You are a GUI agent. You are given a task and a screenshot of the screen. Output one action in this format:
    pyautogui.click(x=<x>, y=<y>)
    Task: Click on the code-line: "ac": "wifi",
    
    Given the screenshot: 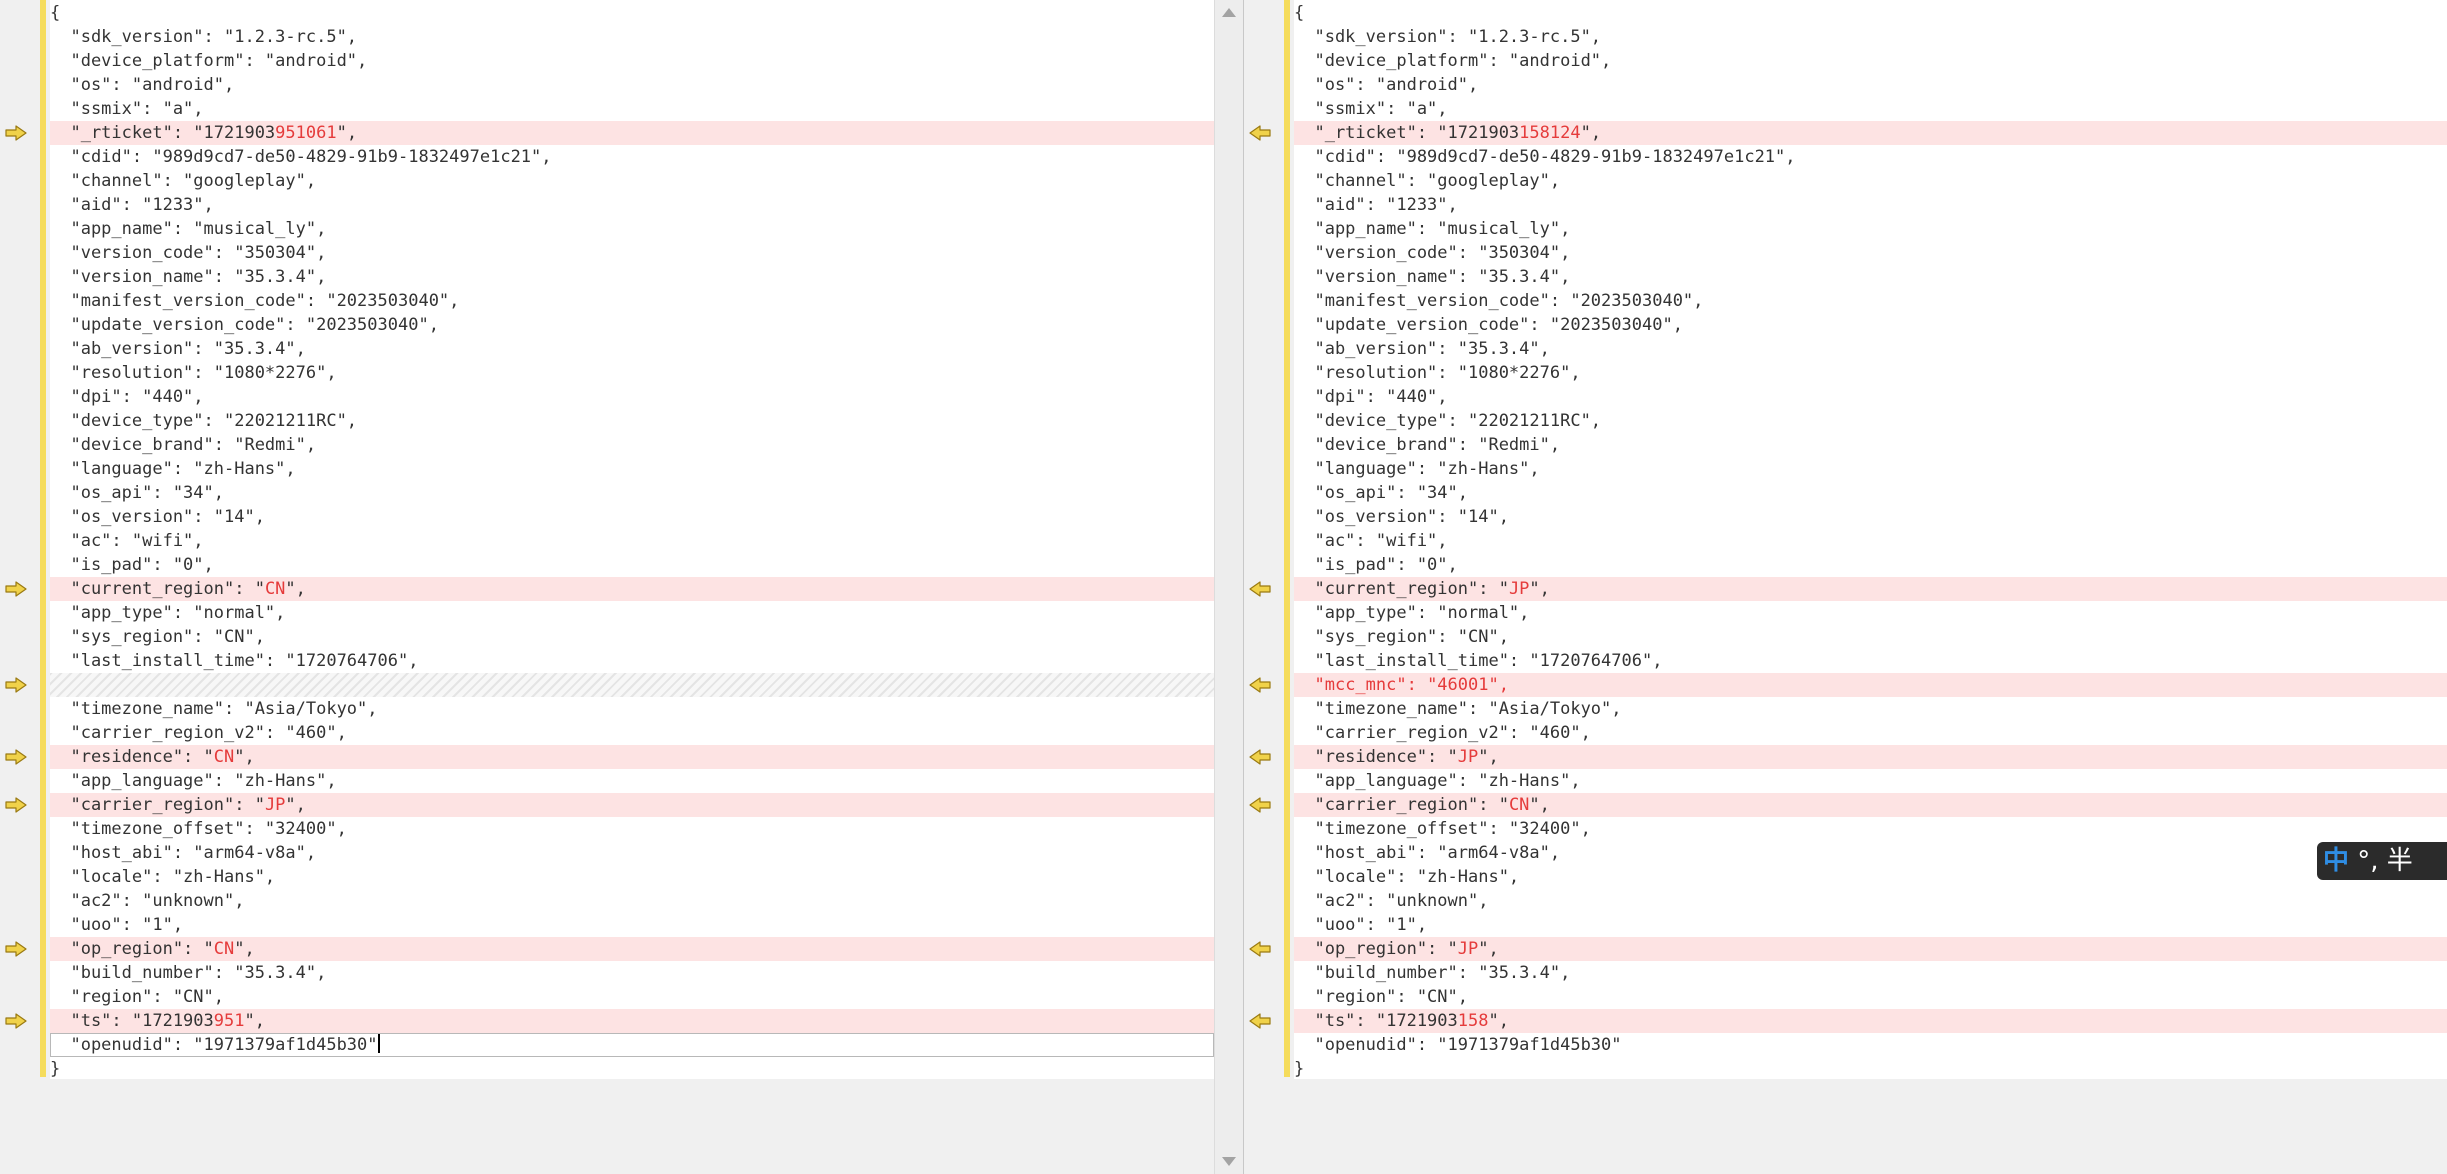 What is the action you would take?
    pyautogui.click(x=1870, y=541)
    